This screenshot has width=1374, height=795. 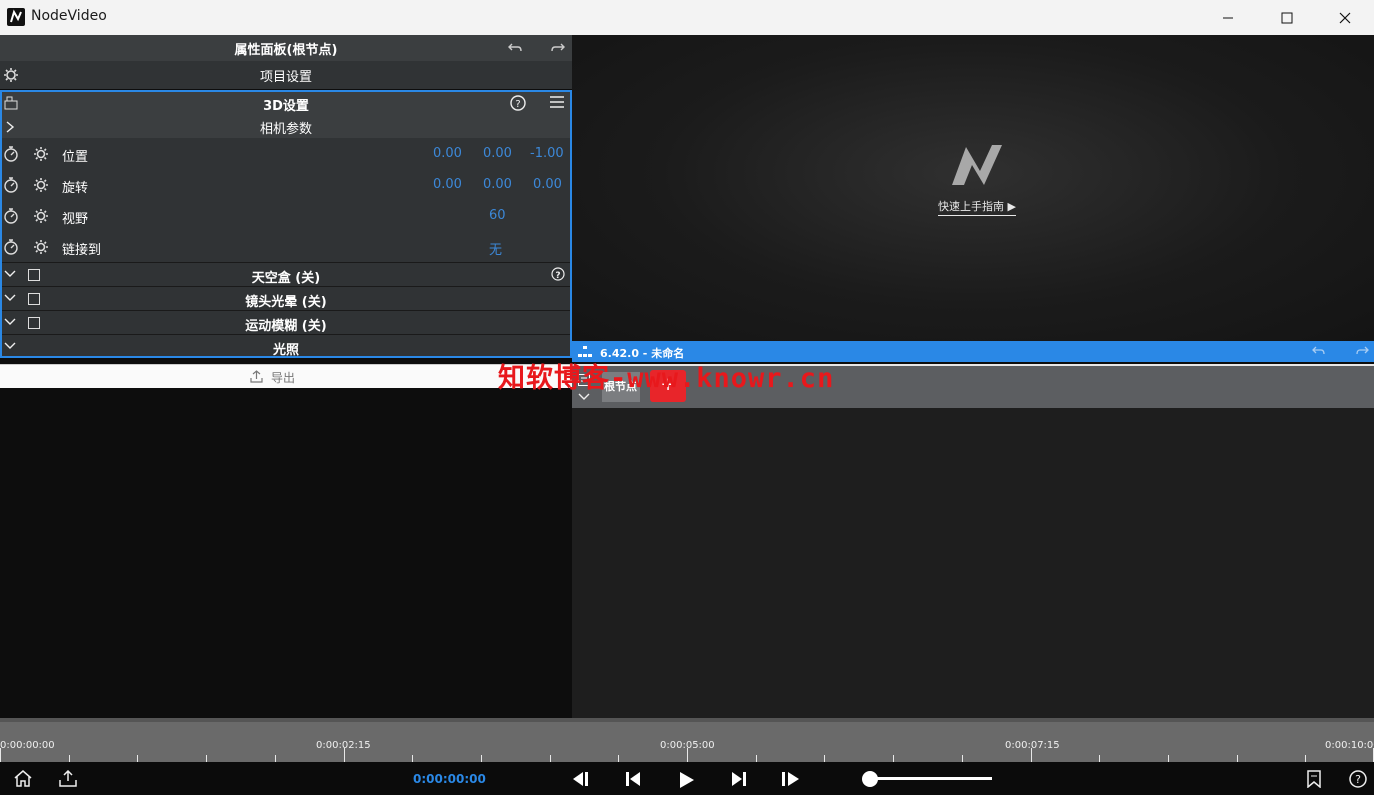 I want to click on section-title: 镜头光晕 (关), so click(x=286, y=302).